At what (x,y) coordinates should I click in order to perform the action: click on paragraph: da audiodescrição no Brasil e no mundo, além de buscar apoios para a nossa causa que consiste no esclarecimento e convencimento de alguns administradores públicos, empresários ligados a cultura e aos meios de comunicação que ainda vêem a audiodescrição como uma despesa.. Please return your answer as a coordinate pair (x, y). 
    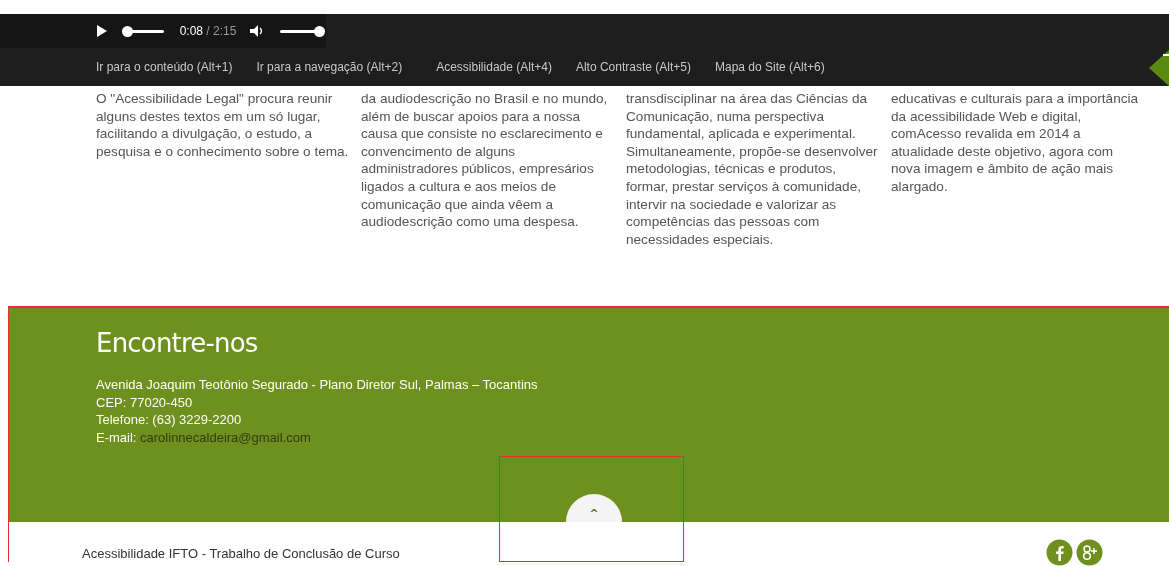
    Looking at the image, I should click on (485, 161).